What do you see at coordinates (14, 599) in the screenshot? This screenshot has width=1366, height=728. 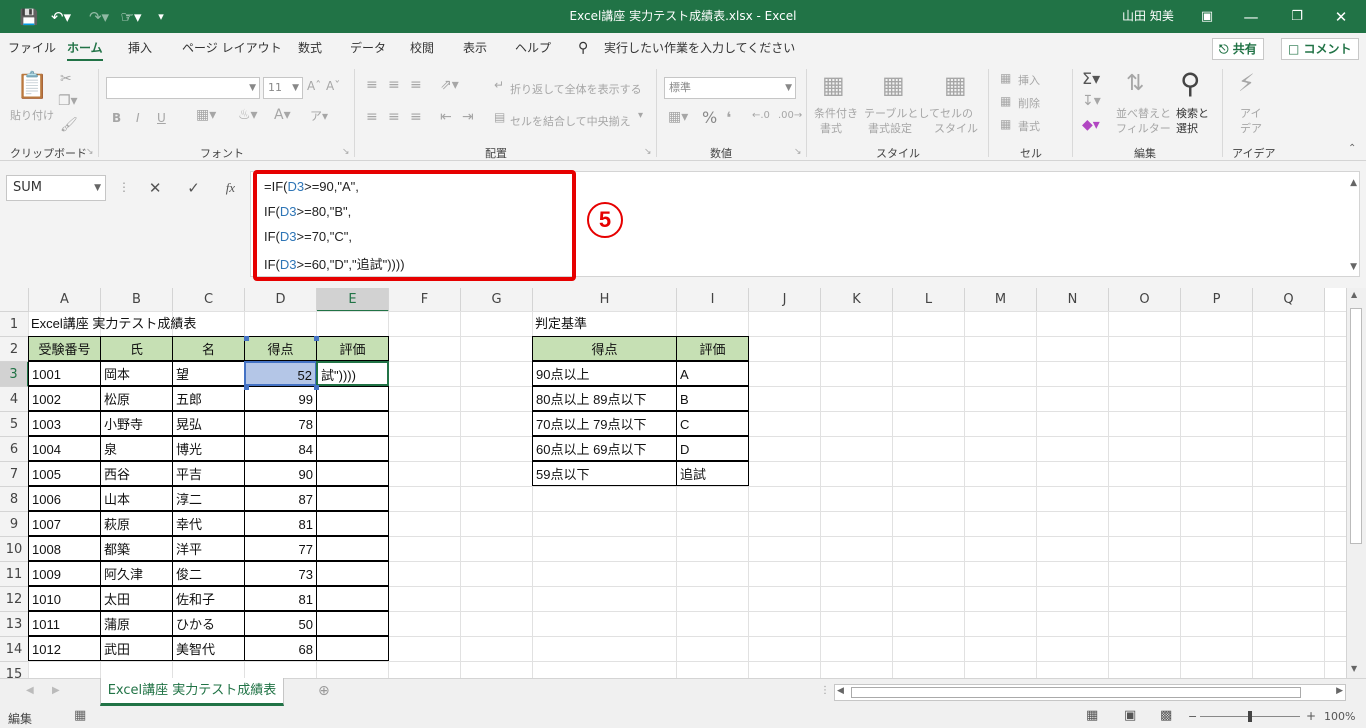 I see `row-header: 12` at bounding box center [14, 599].